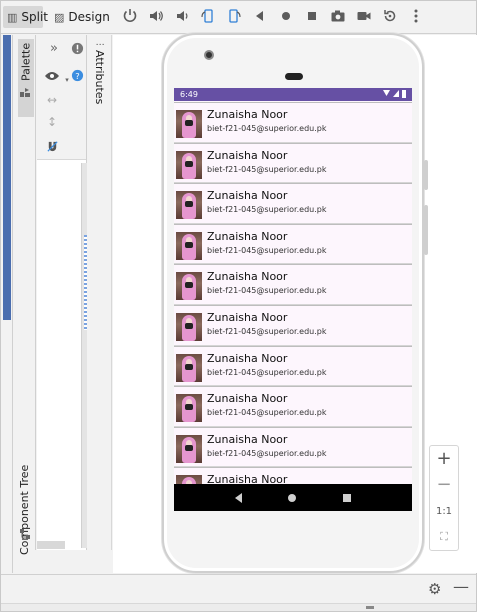  What do you see at coordinates (189, 94) in the screenshot?
I see `status-time: 6:49` at bounding box center [189, 94].